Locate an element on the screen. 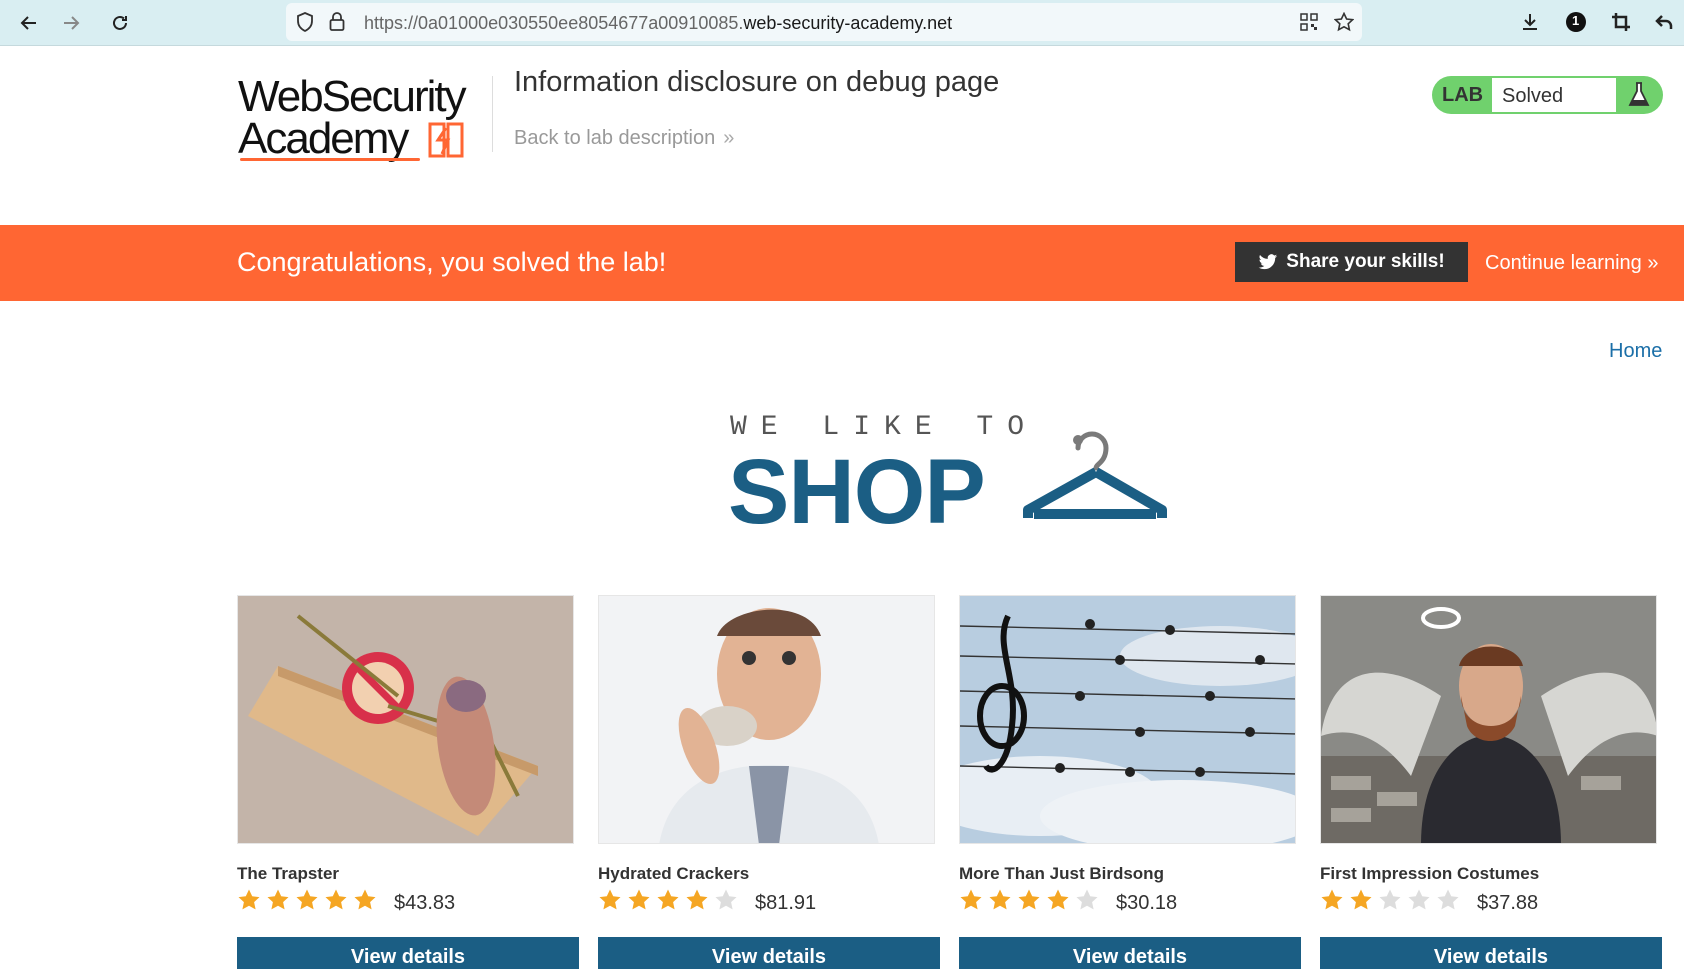 The width and height of the screenshot is (1684, 969). product-rating: $81.91 is located at coordinates (767, 902).